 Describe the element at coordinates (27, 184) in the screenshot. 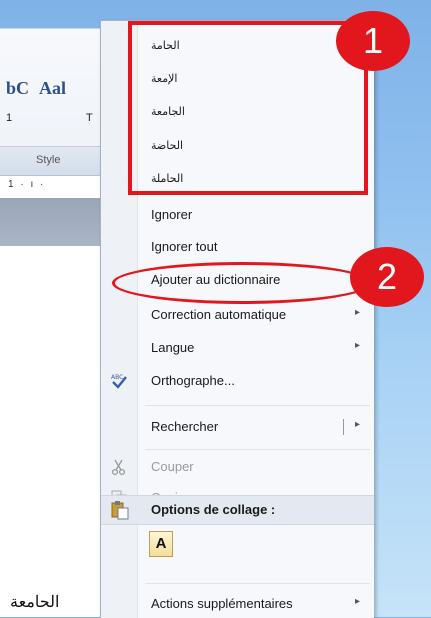

I see `ruler-marks: 1 · ı ·` at that location.